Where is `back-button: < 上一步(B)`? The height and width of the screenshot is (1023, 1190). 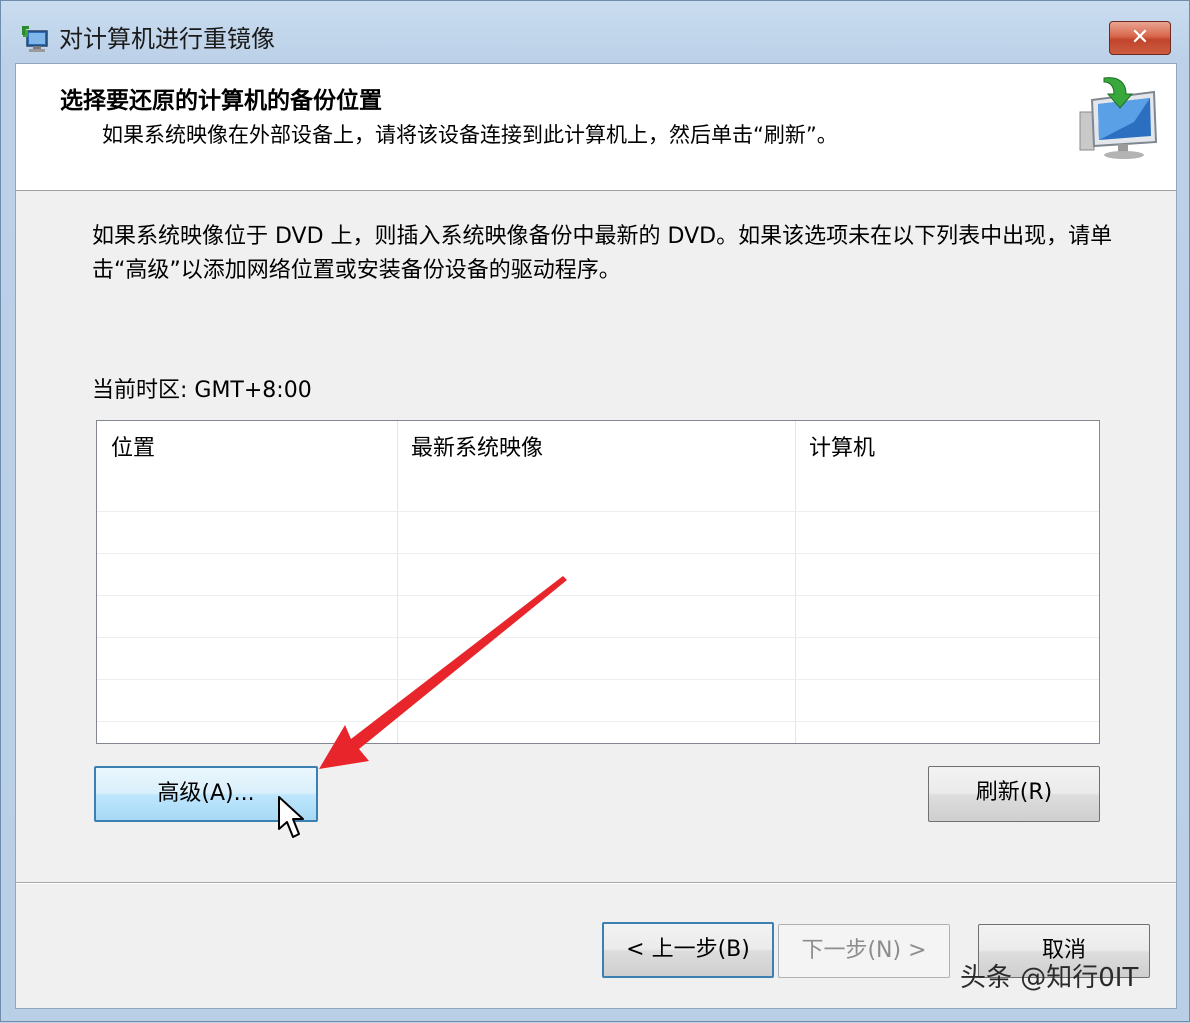 back-button: < 上一步(B) is located at coordinates (688, 950).